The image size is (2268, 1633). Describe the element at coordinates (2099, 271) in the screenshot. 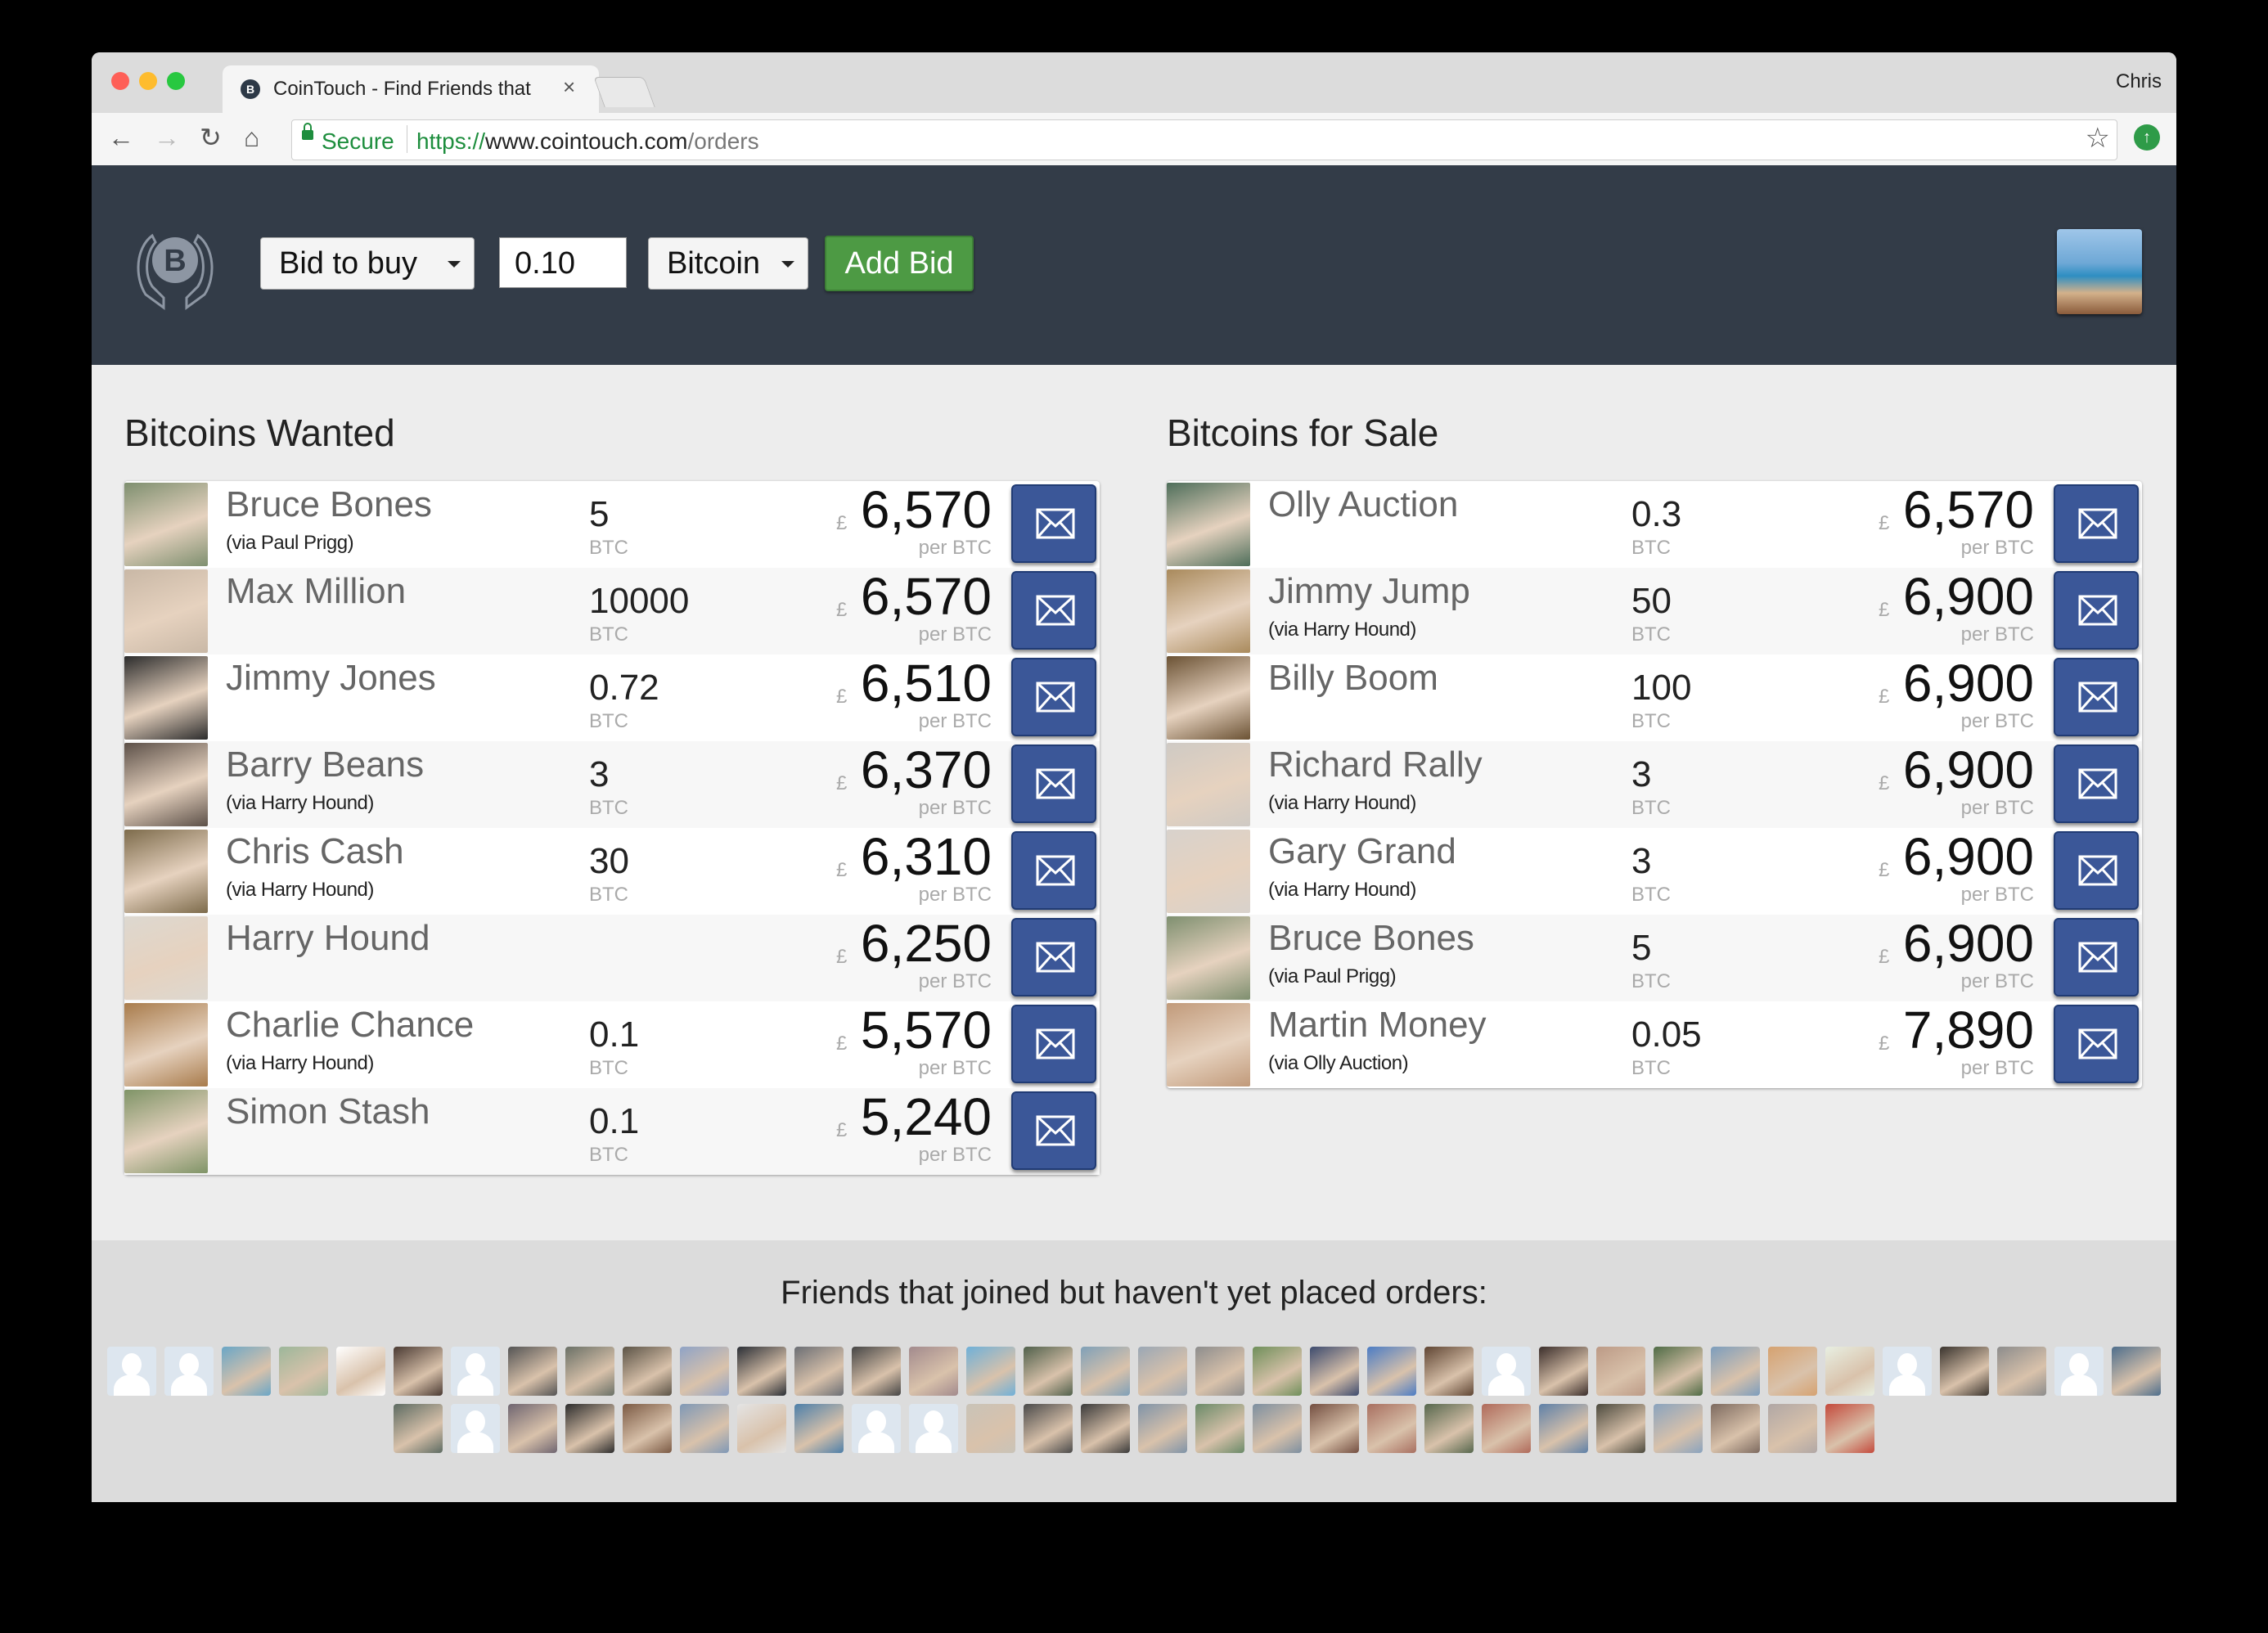

I see `user-avatar` at that location.